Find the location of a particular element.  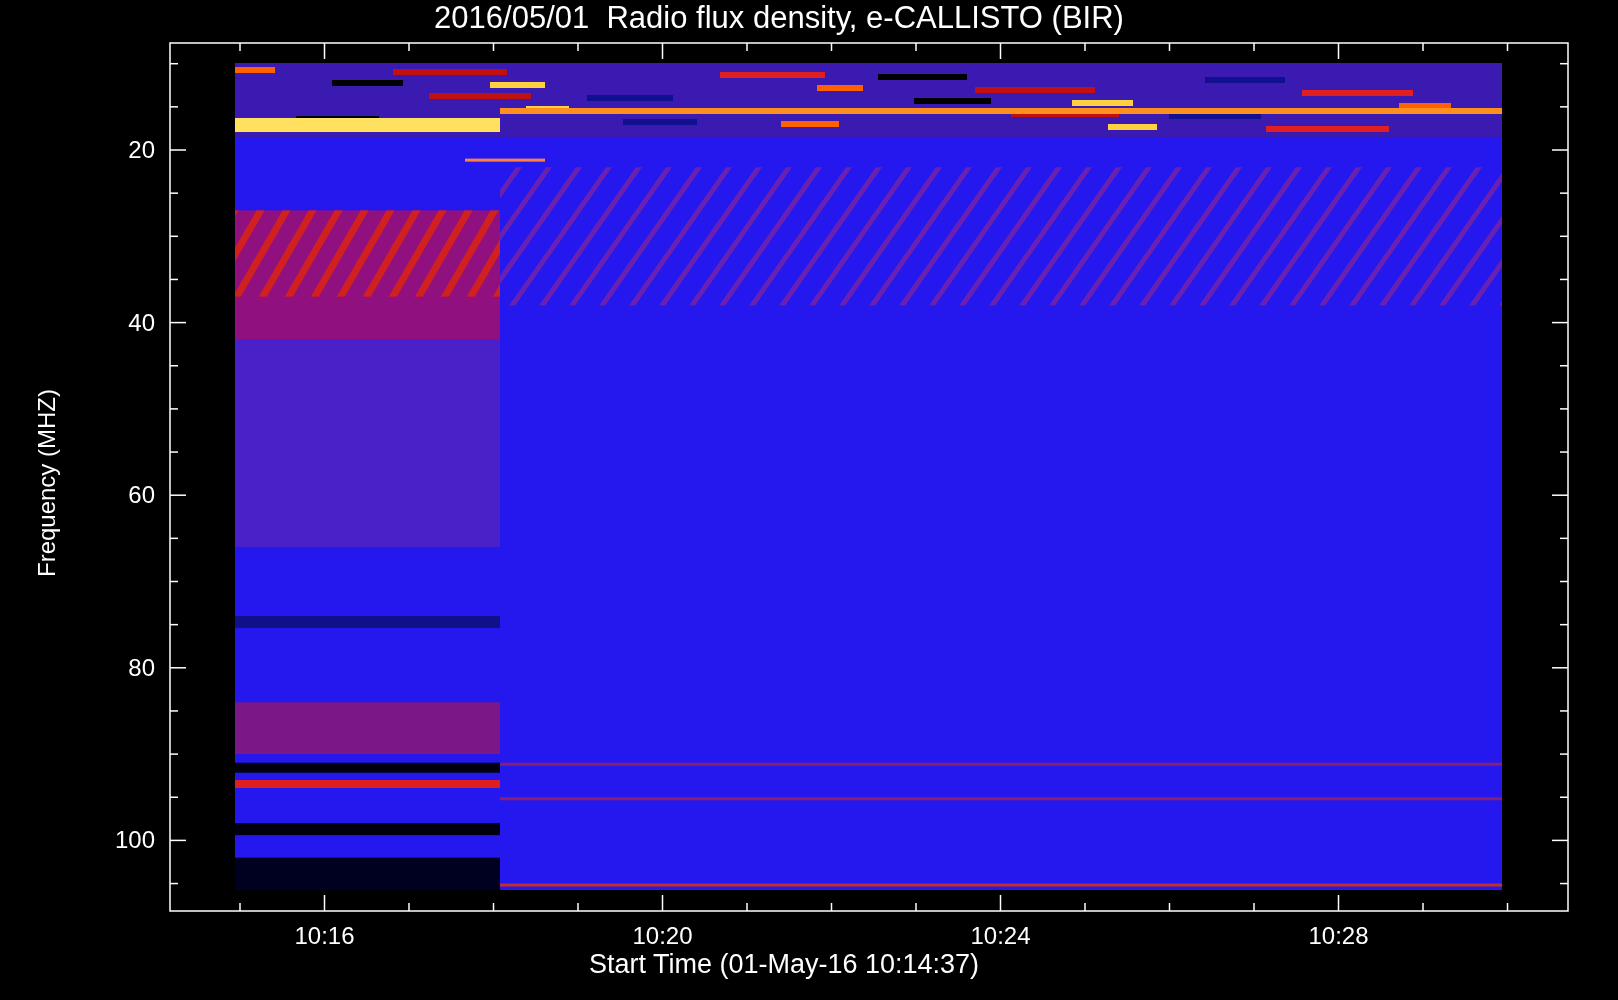

y-axis-label: Frequency (MHZ) is located at coordinates (47, 482).